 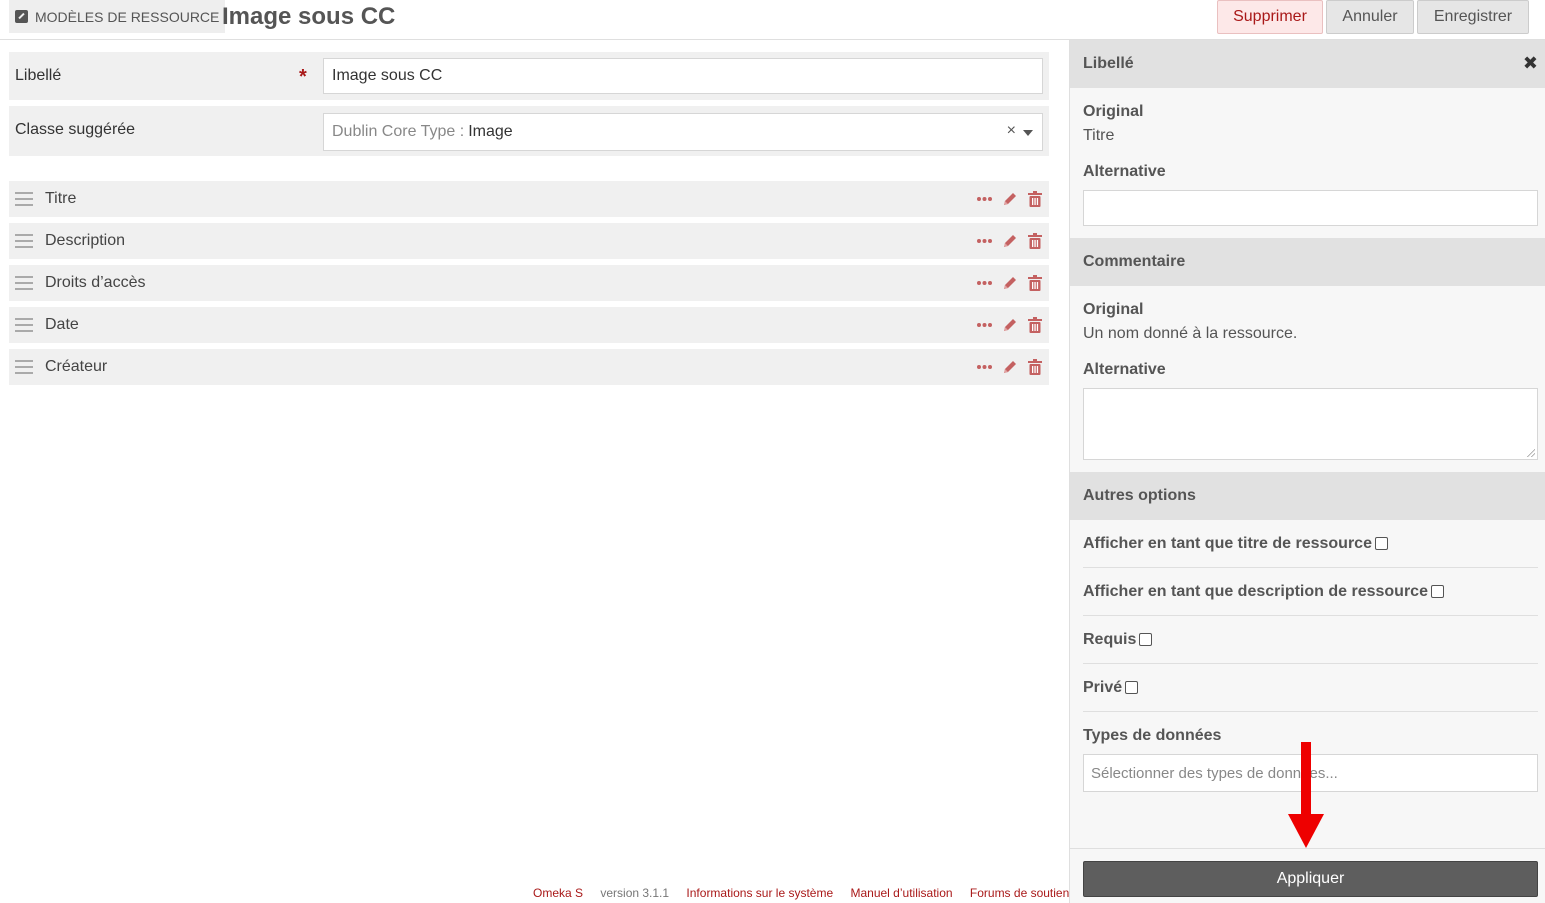 I want to click on property-label: Droits d’accès, so click(x=95, y=282).